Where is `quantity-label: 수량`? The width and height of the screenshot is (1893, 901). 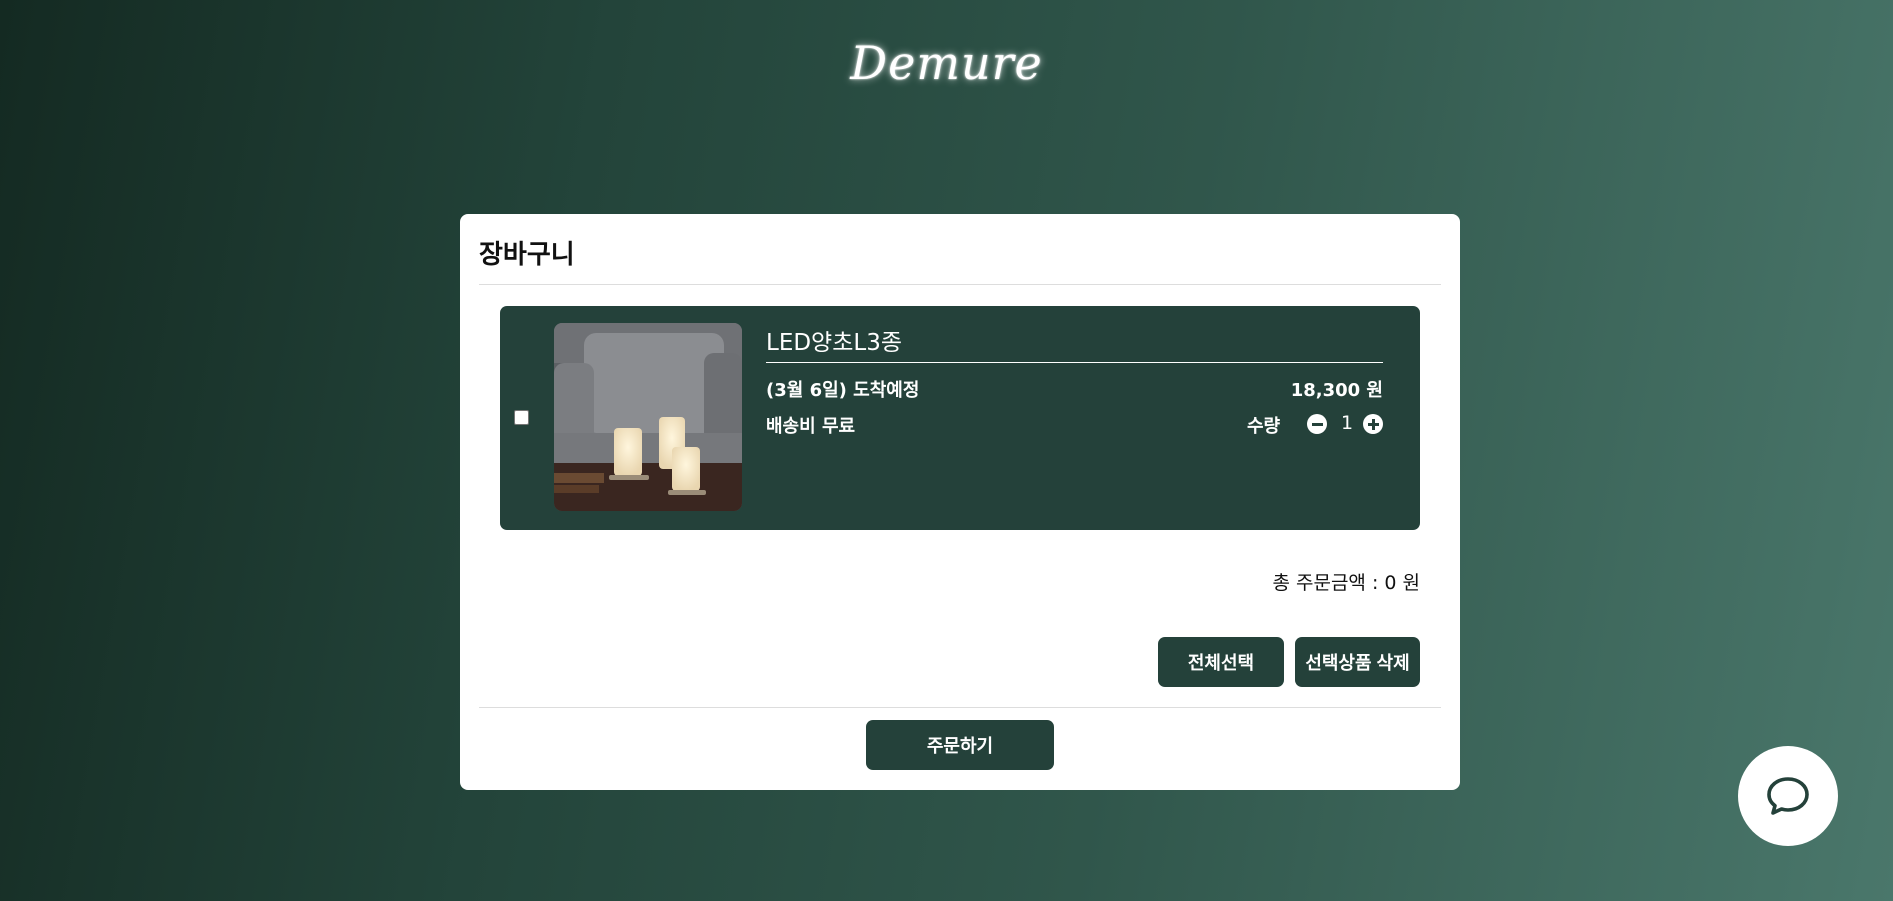 quantity-label: 수량 is located at coordinates (1264, 426).